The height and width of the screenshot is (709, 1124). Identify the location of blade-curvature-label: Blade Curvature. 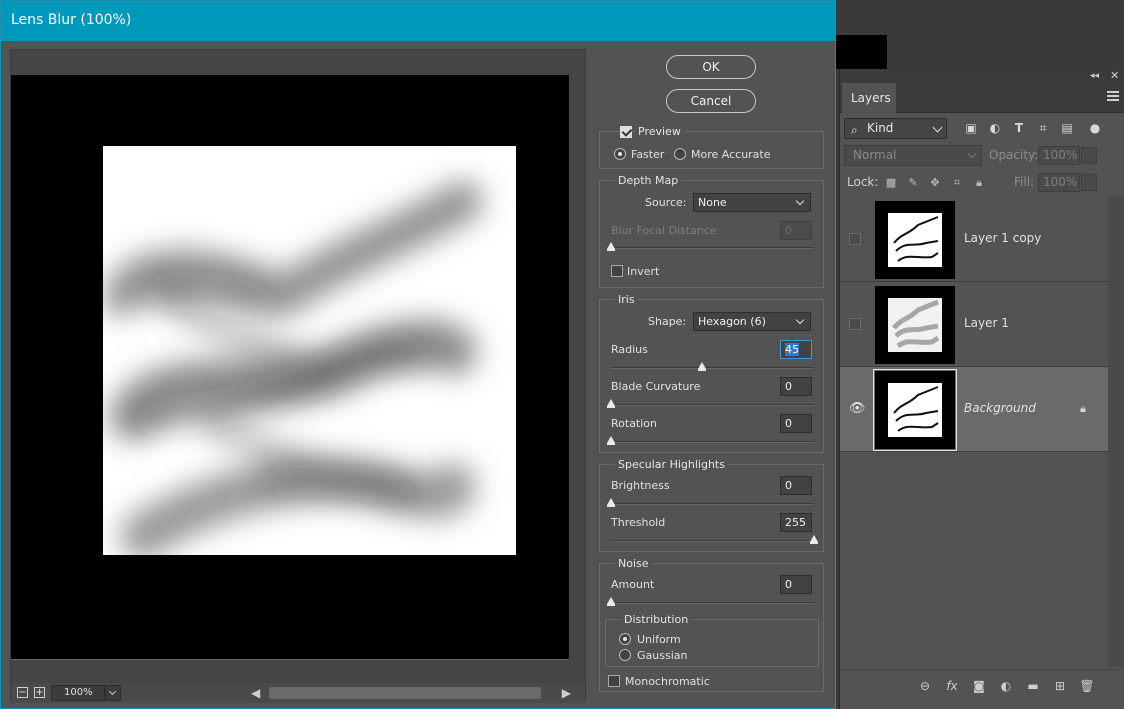
(656, 386).